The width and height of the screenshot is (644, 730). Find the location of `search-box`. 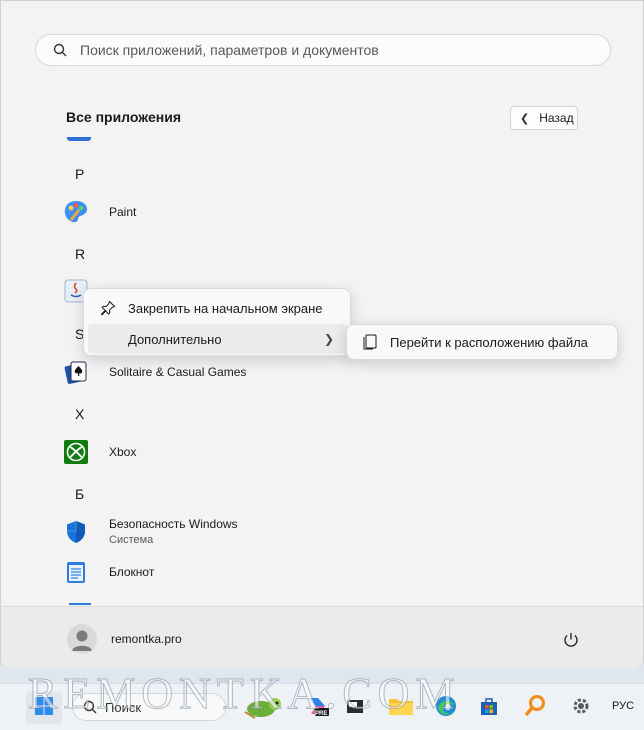

search-box is located at coordinates (323, 50).